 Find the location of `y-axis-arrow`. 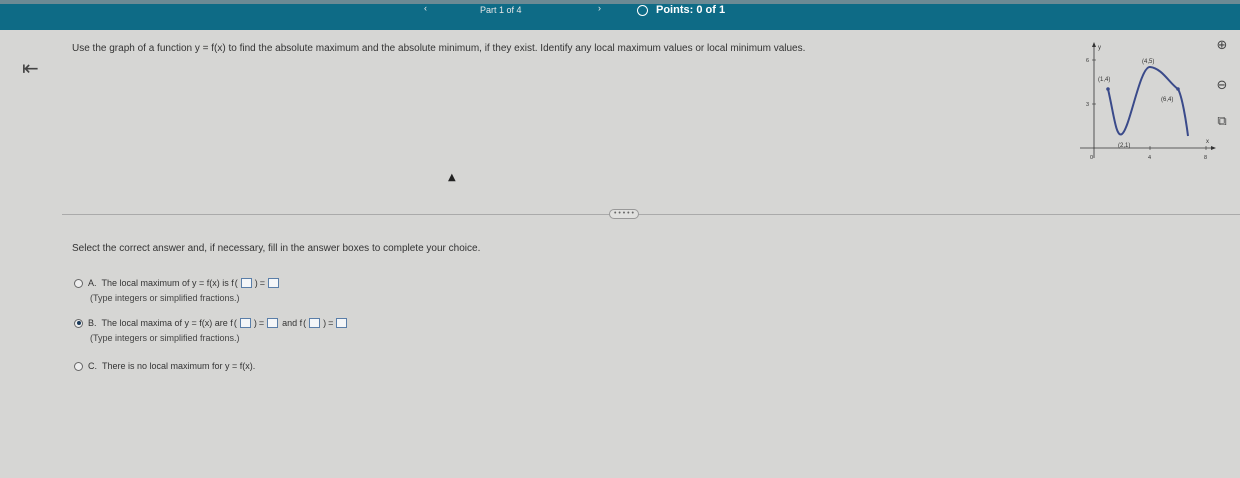

y-axis-arrow is located at coordinates (1094, 44).